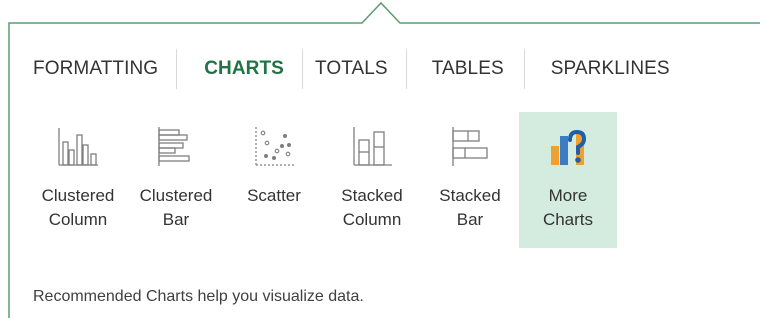 The height and width of the screenshot is (318, 760). Describe the element at coordinates (95, 69) in the screenshot. I see `tab-formatting: FORMATTING` at that location.